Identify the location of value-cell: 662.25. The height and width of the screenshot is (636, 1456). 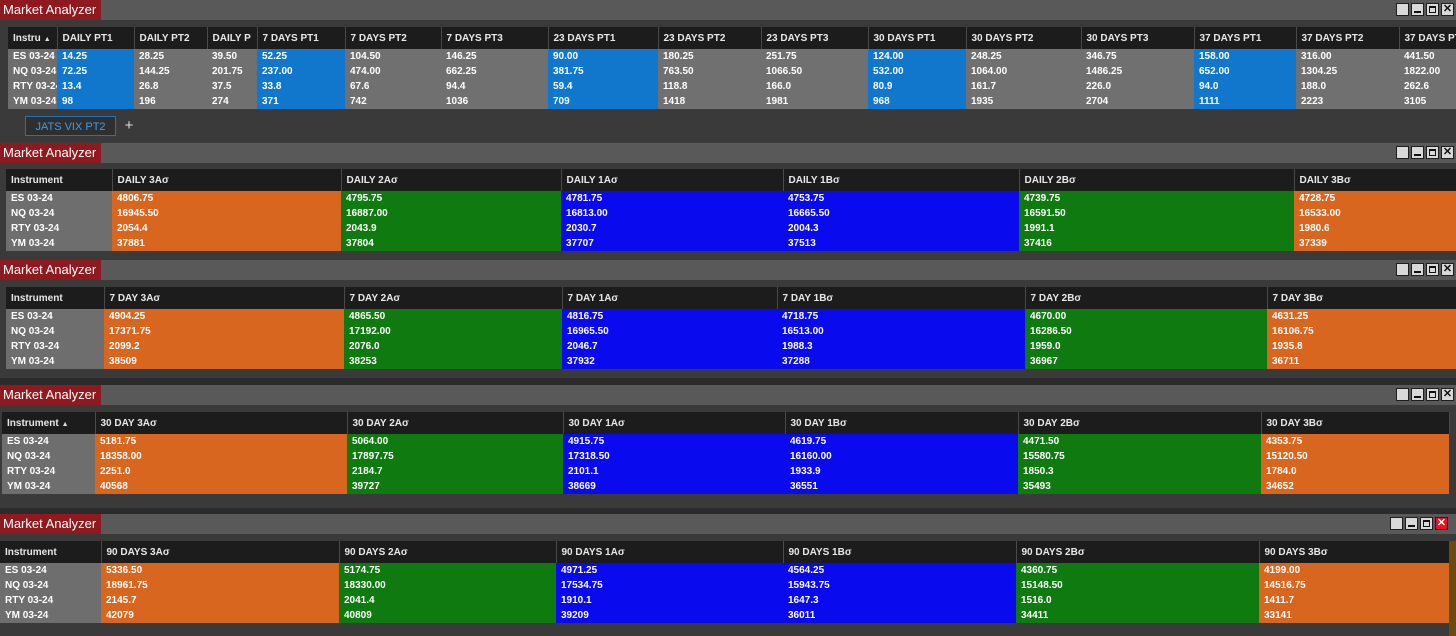
(494, 71).